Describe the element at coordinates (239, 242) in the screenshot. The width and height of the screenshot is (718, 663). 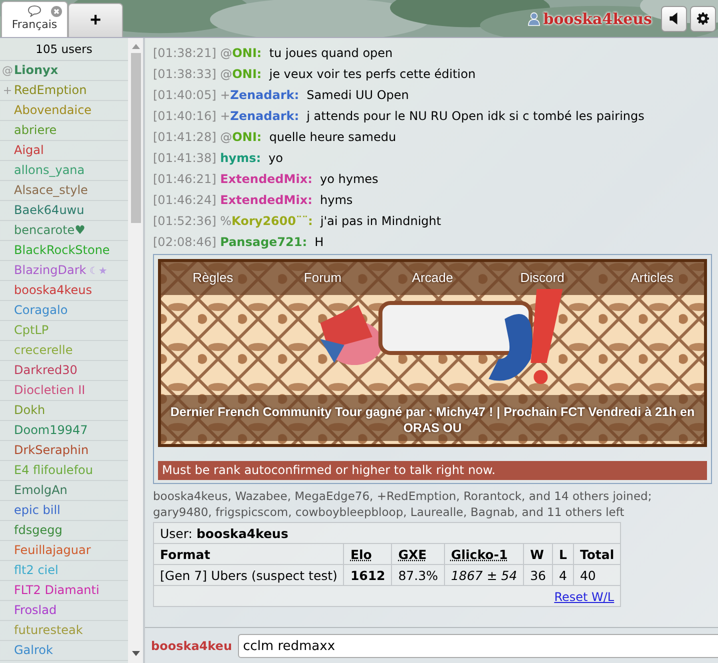
I see `chat-message: [02:08:46] Pansage721: H` at that location.